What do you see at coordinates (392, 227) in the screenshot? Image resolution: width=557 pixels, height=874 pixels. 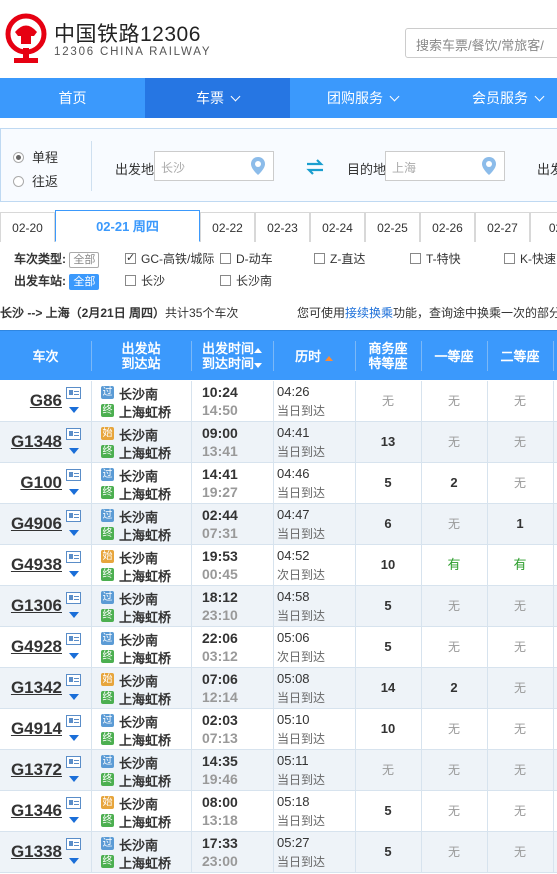 I see `date-tab: 02-25` at bounding box center [392, 227].